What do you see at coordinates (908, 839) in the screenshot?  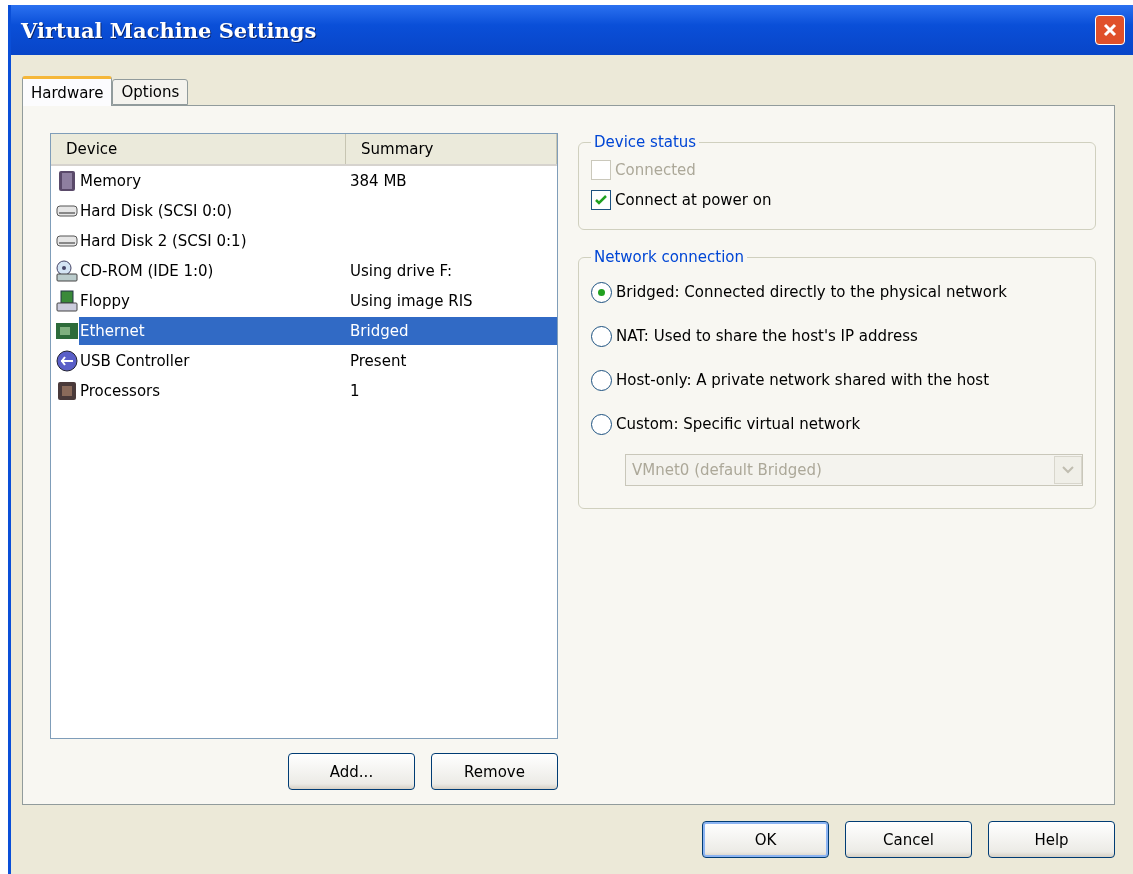 I see `dialog-button: Cancel` at bounding box center [908, 839].